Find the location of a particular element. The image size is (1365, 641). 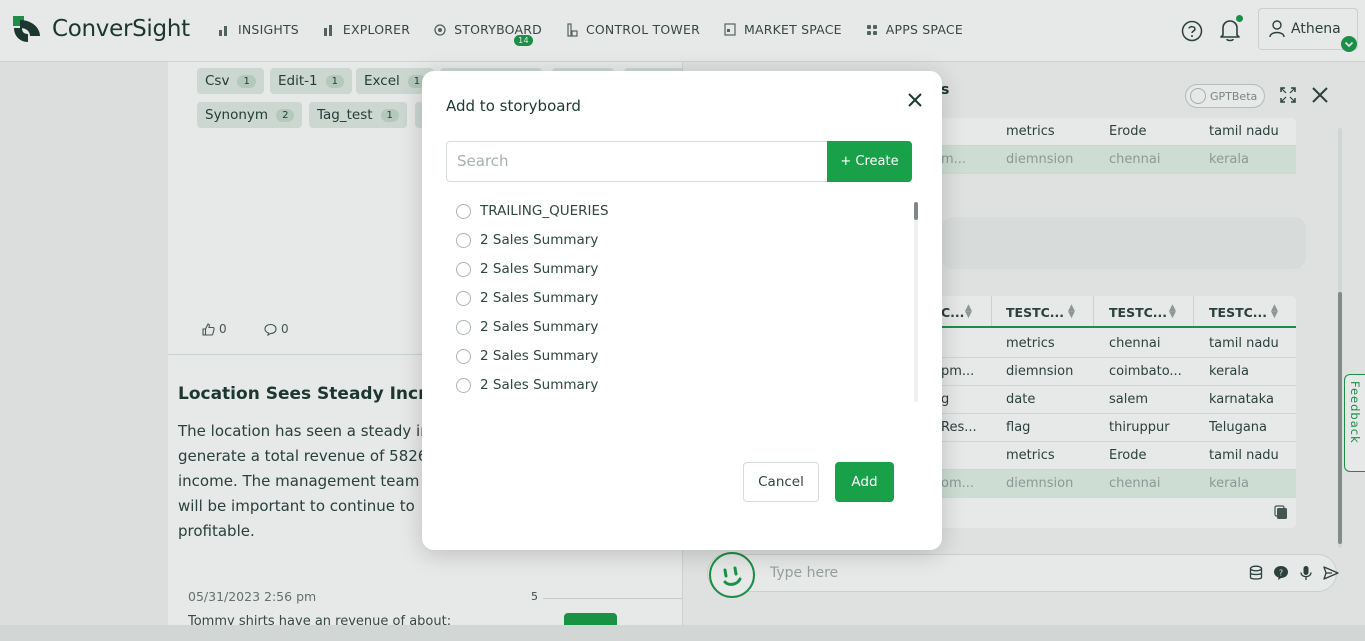

storyboard-option-label: TRAILING_QUERIES is located at coordinates (544, 211).